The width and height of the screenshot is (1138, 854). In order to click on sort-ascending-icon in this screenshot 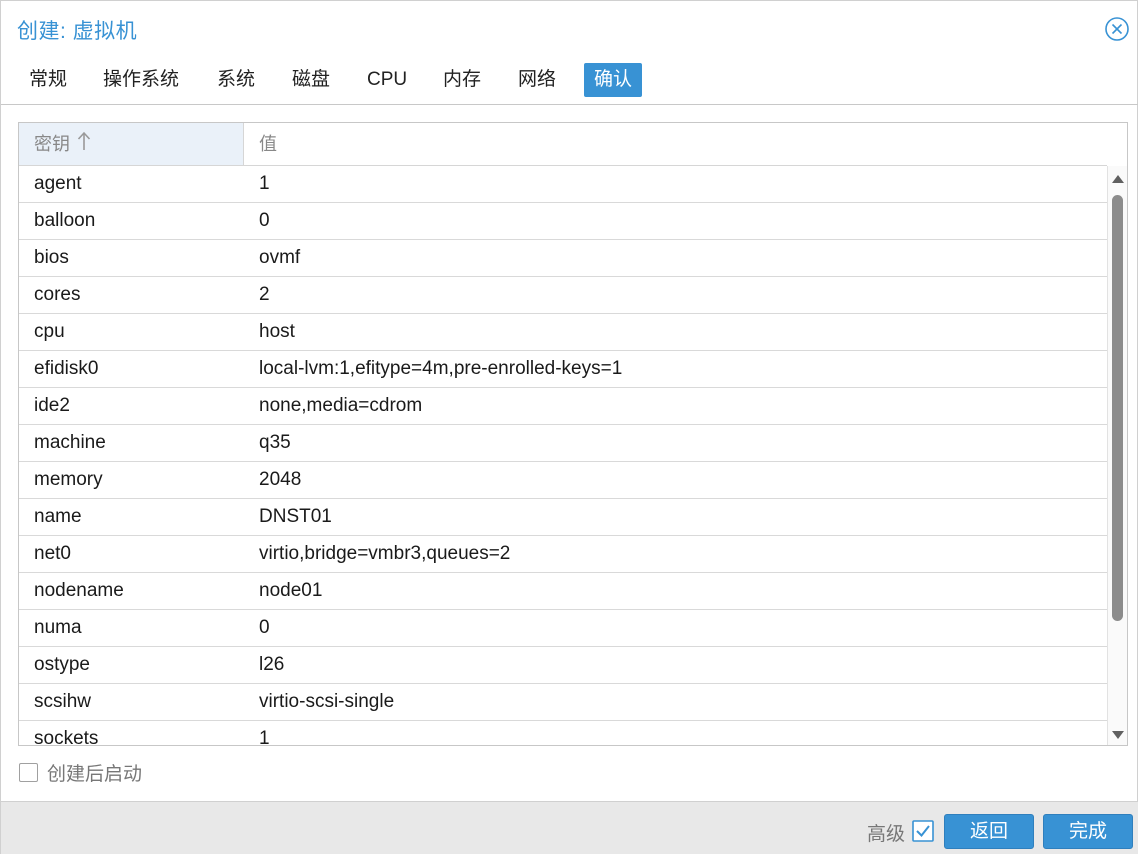, I will do `click(84, 145)`.